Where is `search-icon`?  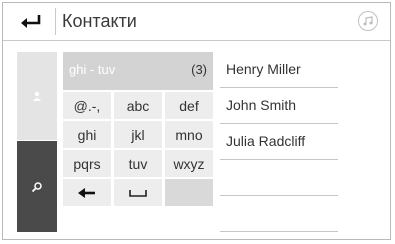
search-icon is located at coordinates (36, 186).